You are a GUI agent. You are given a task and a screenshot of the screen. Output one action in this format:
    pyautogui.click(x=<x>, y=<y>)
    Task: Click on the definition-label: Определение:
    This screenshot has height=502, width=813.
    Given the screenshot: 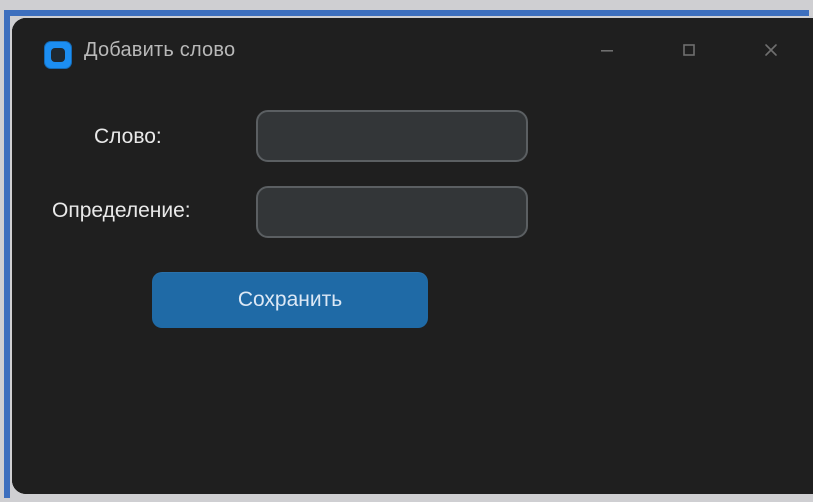 What is the action you would take?
    pyautogui.click(x=121, y=210)
    